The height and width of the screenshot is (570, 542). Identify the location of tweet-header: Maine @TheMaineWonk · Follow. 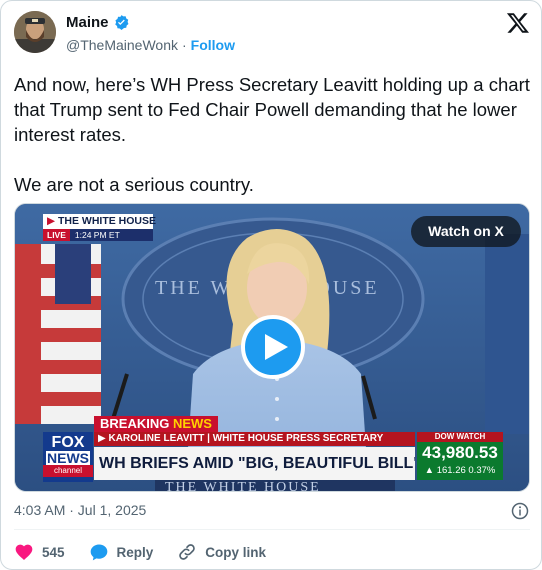
(272, 34).